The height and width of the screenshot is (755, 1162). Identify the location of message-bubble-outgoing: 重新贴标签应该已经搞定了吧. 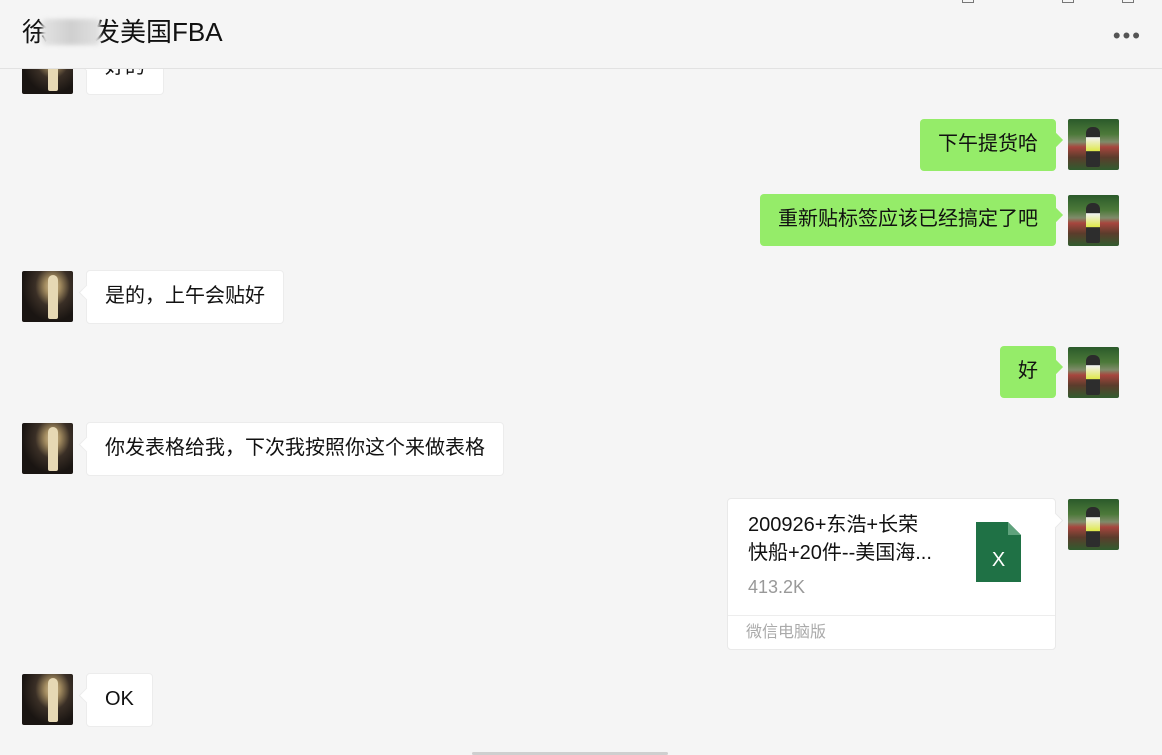
(908, 220).